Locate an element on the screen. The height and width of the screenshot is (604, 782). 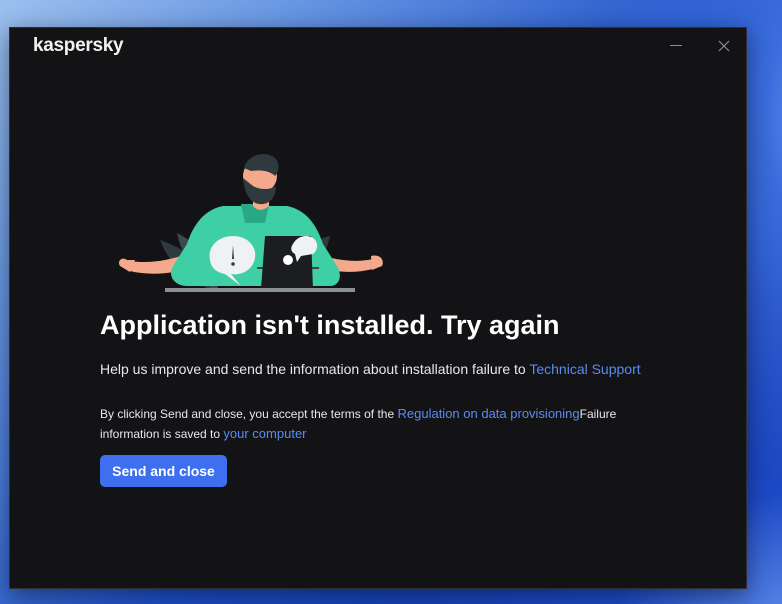
close-button is located at coordinates (724, 46).